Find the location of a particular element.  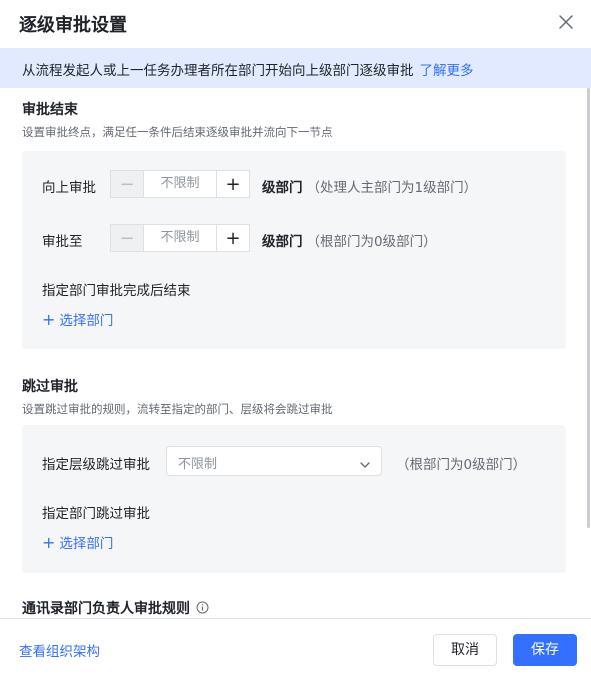

up-approval-value: 不限制 is located at coordinates (180, 184).